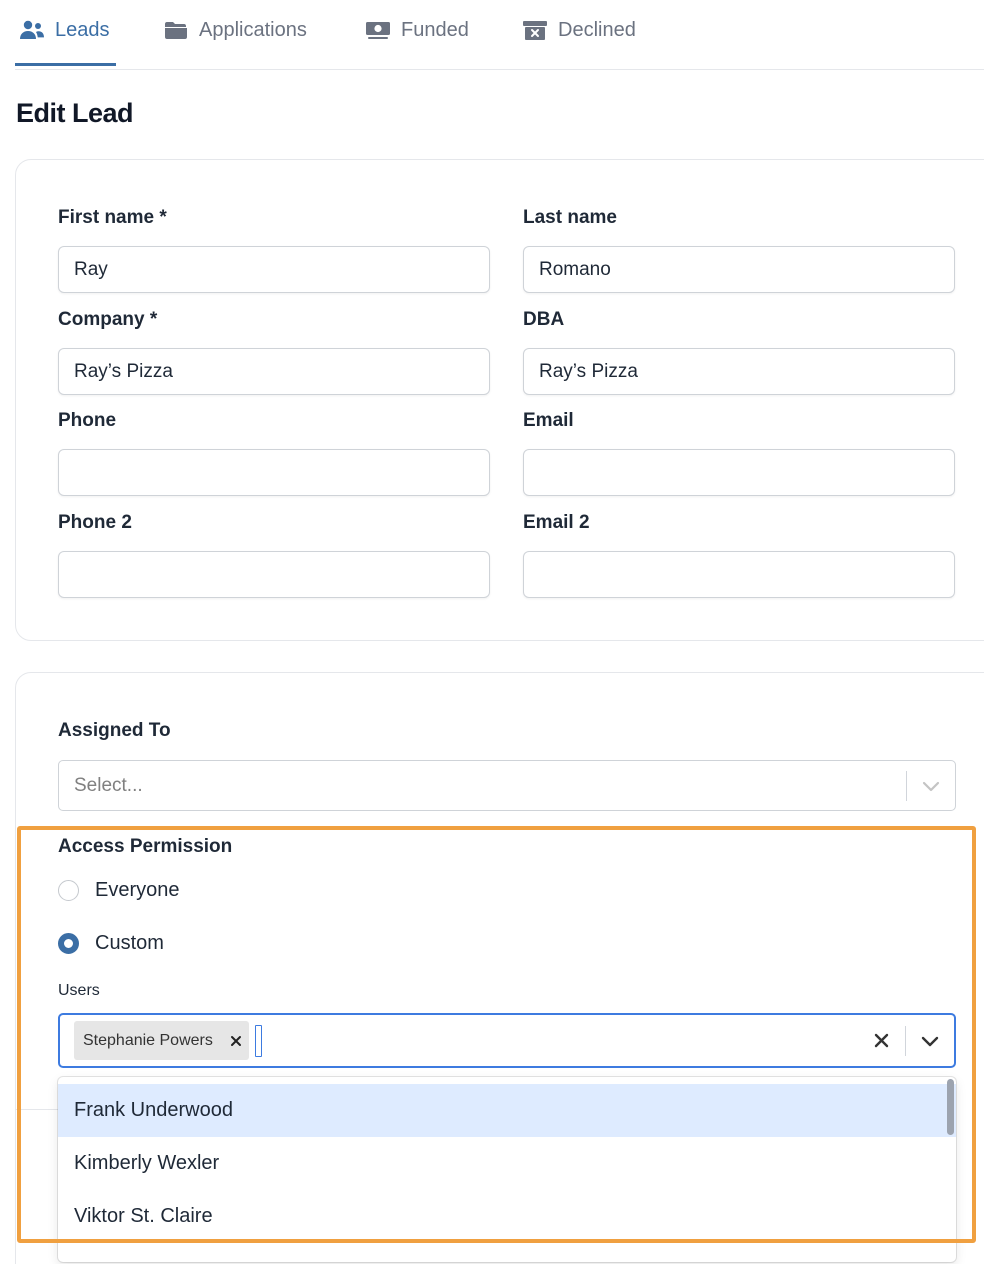 This screenshot has width=984, height=1264. Describe the element at coordinates (148, 1040) in the screenshot. I see `user-chip-label: Stephanie Powers` at that location.